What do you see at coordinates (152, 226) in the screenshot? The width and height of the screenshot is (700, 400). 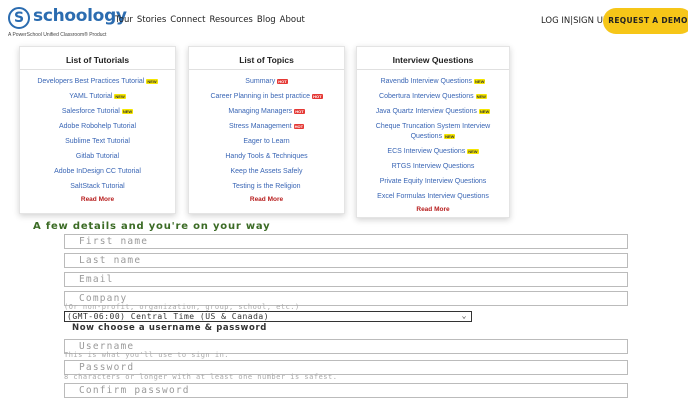 I see `form-heading: A few details and you're on your way` at bounding box center [152, 226].